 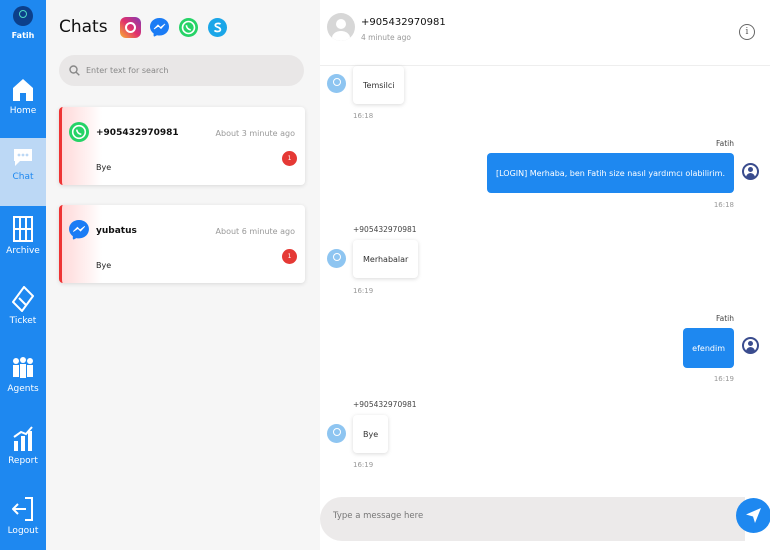 I want to click on skype-icon, so click(x=217, y=27).